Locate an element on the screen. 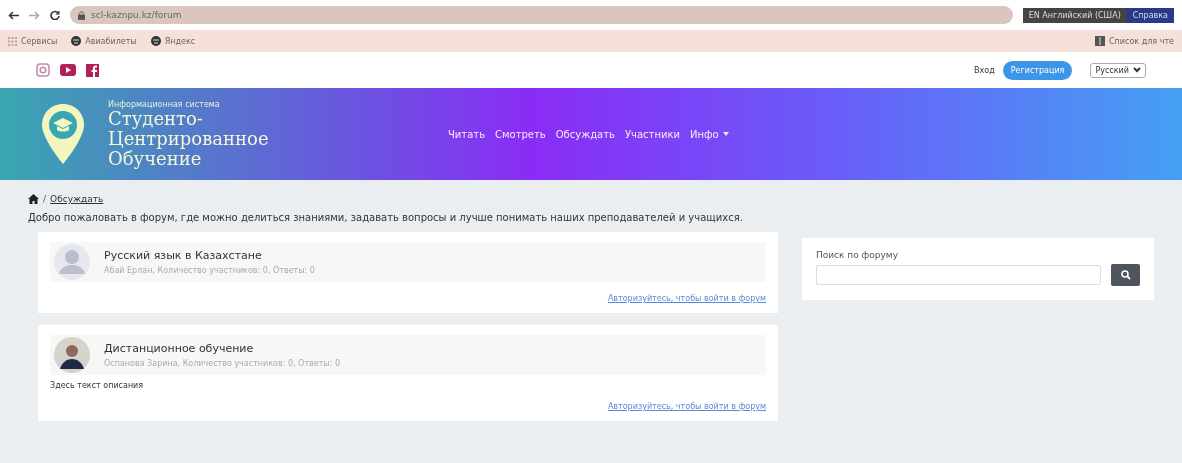  login-link: Вход is located at coordinates (984, 70).